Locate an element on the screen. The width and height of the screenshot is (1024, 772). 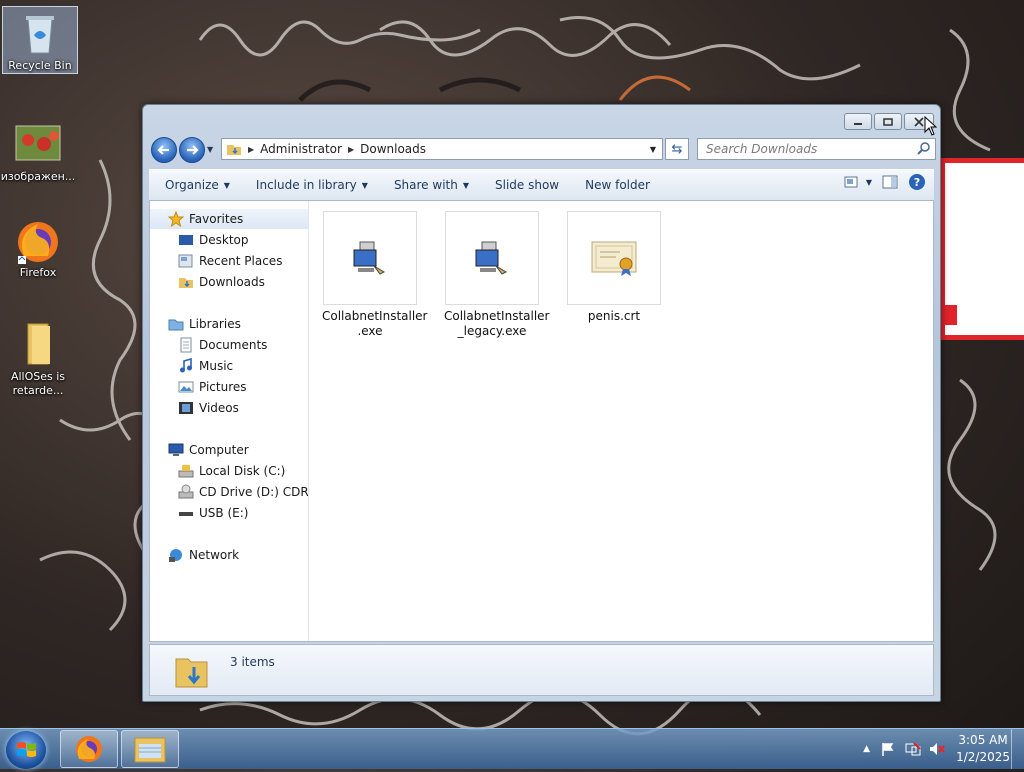
pictures-icon is located at coordinates (186, 387).